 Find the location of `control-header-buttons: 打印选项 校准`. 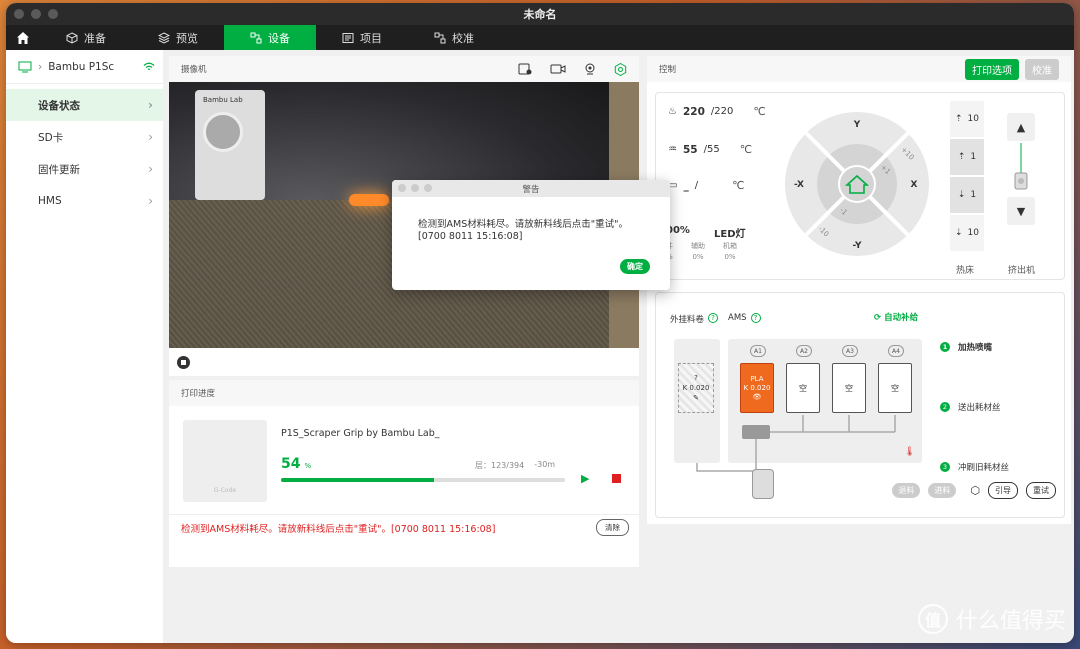

control-header-buttons: 打印选项 校准 is located at coordinates (1012, 69).